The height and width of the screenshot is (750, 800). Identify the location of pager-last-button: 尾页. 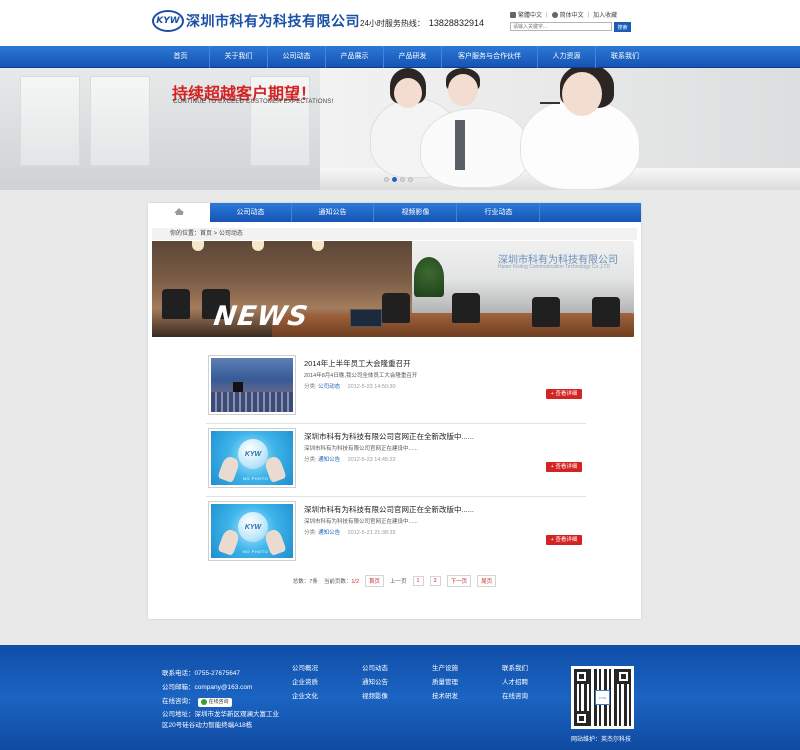
(487, 581).